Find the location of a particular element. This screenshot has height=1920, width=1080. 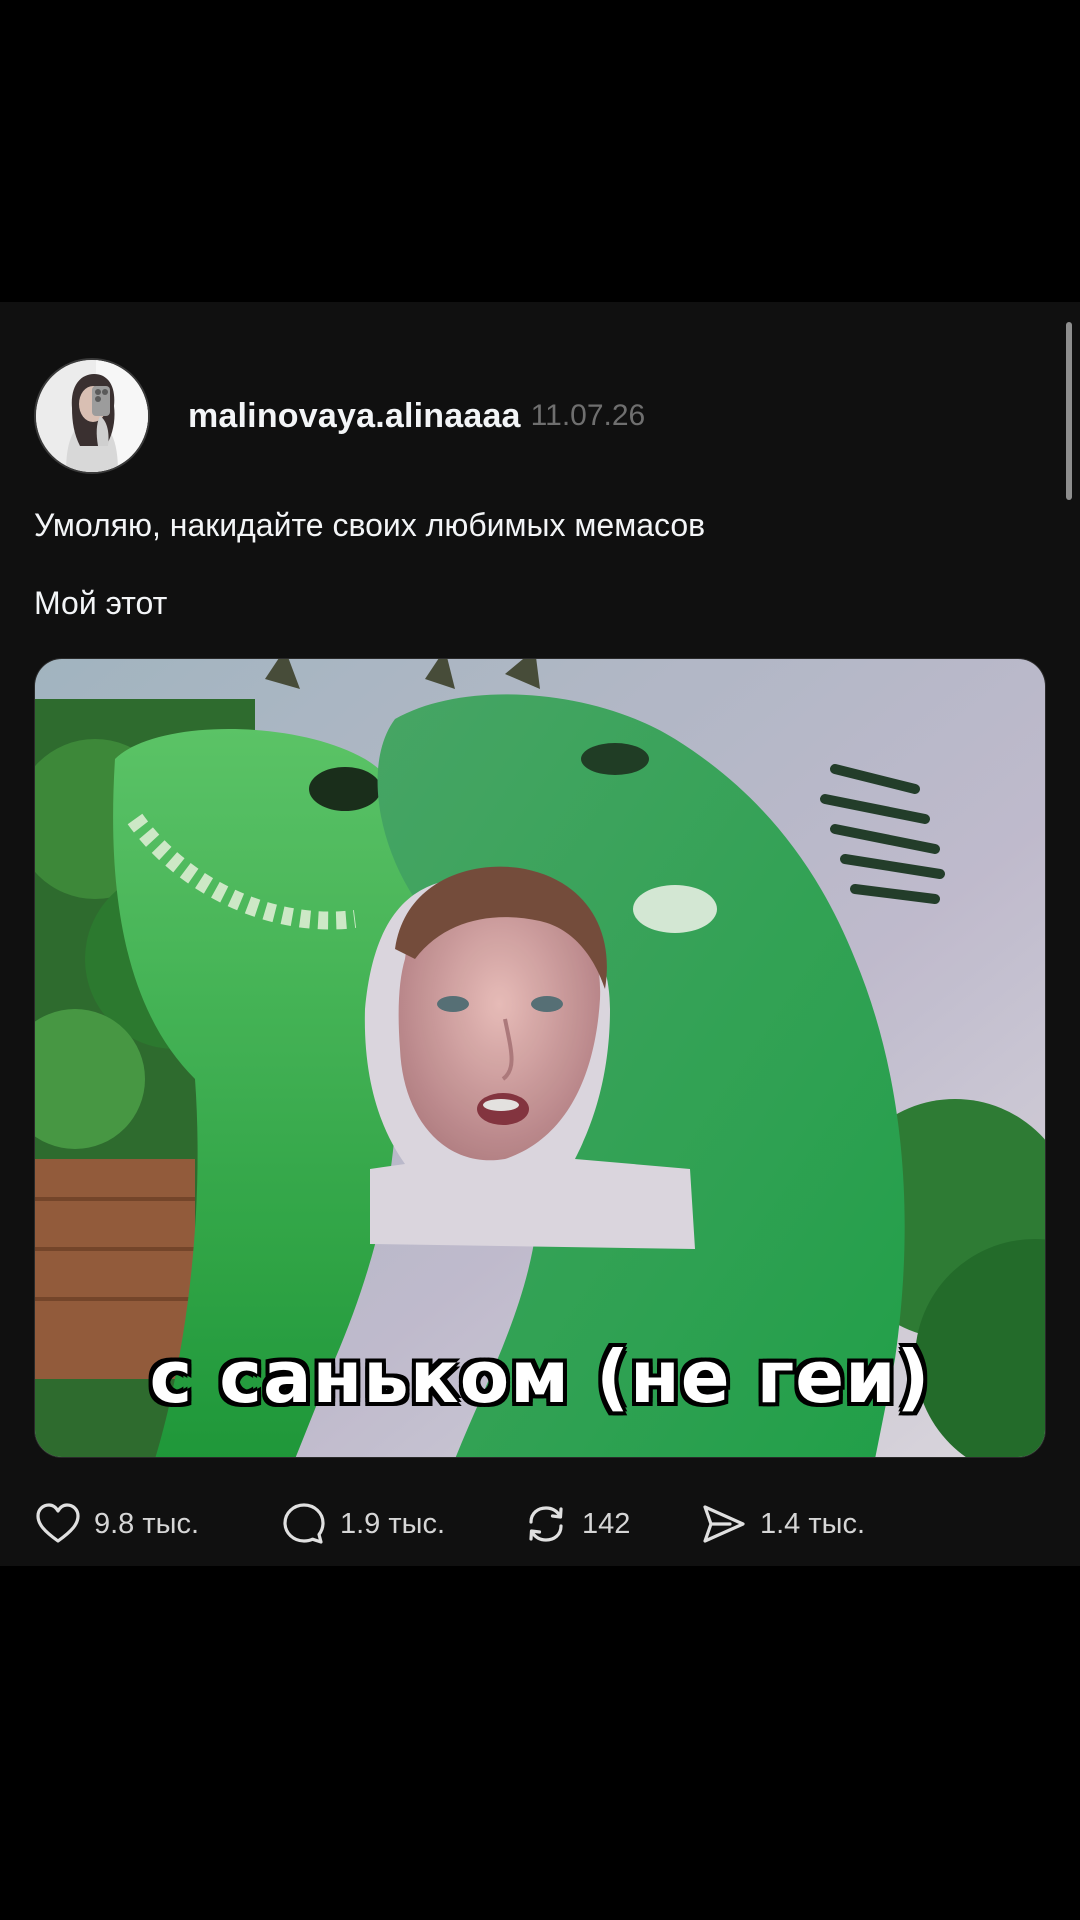

comment-button: 1.9 тыс. is located at coordinates (362, 1524).